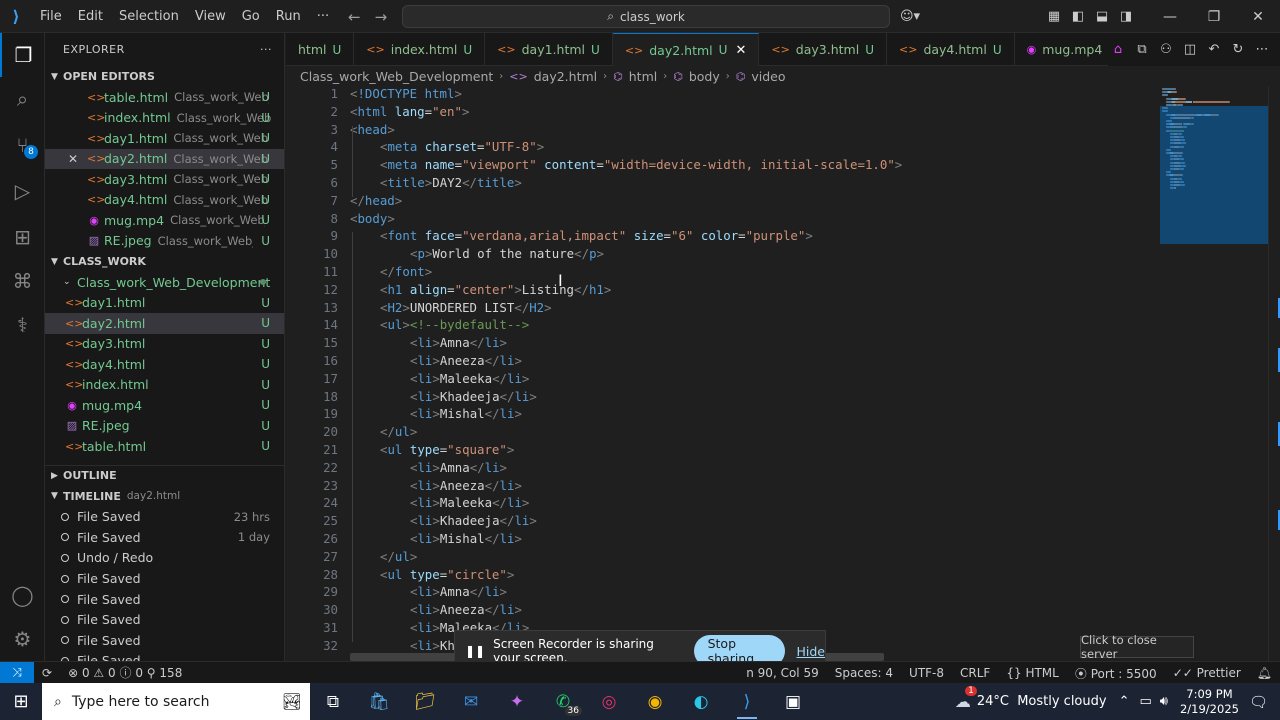  I want to click on timeline-item: Undo / Redo, so click(164, 558).